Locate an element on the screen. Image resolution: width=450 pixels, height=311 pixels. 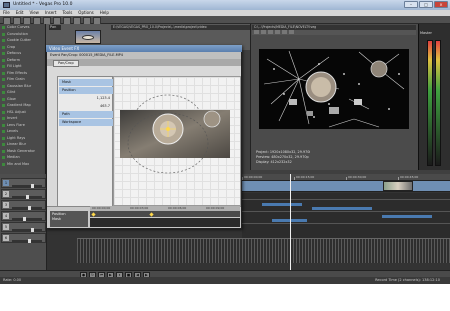
pan-crop-properties: Mask Position 1,123.4 463.7 Path Workspace is located at coordinates (85, 144).